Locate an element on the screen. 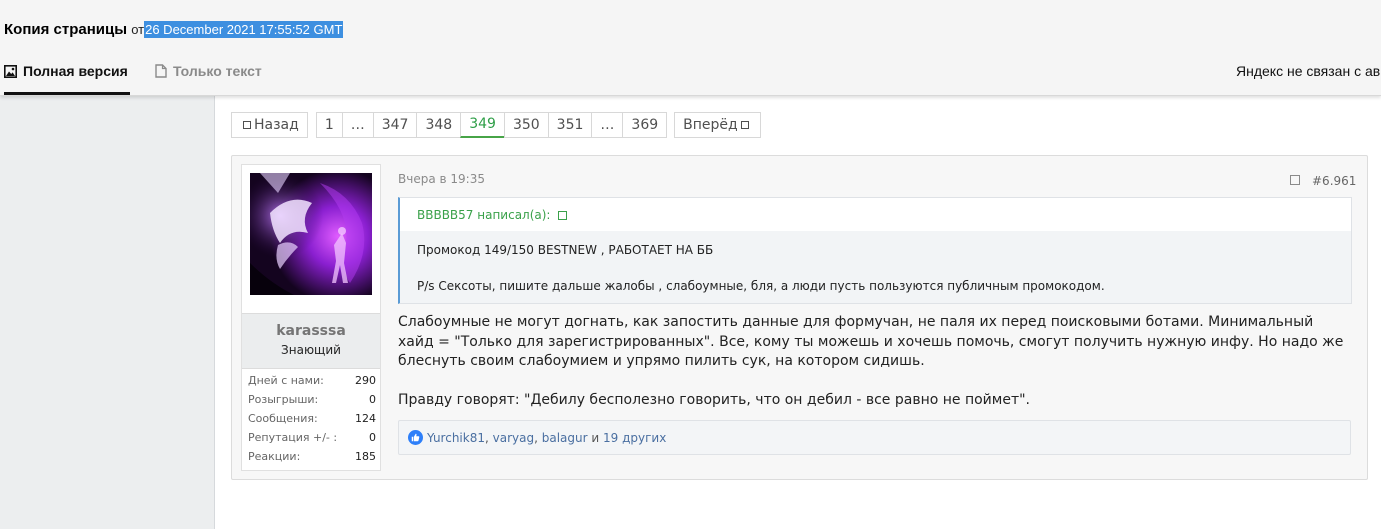 The height and width of the screenshot is (529, 1381). stat-label: Репутация +/- : is located at coordinates (293, 437).